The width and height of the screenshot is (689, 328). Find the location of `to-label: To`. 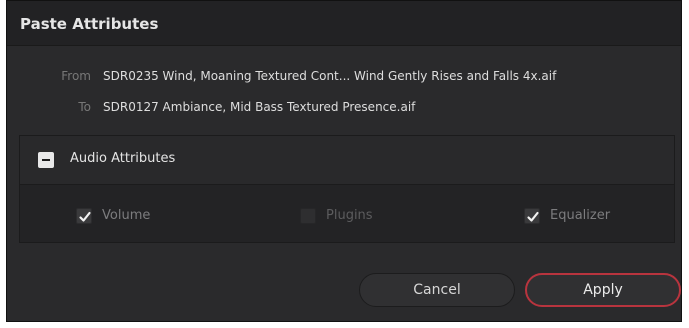

to-label: To is located at coordinates (84, 107).